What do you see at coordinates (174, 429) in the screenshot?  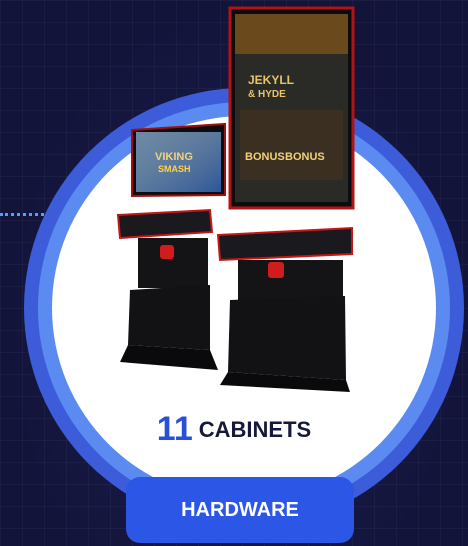 I see `cabinet-count: 11` at bounding box center [174, 429].